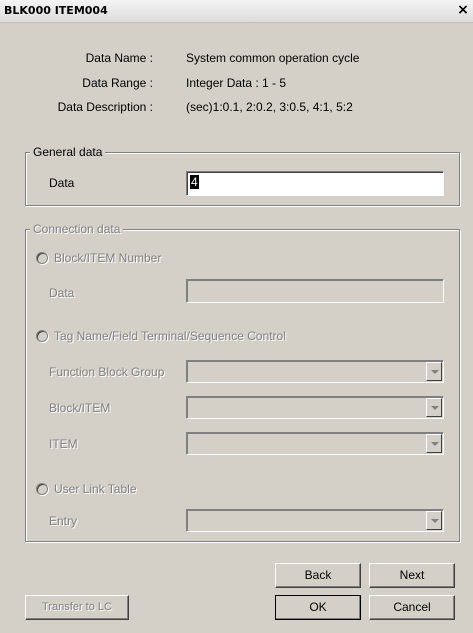 This screenshot has width=473, height=633. What do you see at coordinates (77, 229) in the screenshot?
I see `connection-data-title: Connection data` at bounding box center [77, 229].